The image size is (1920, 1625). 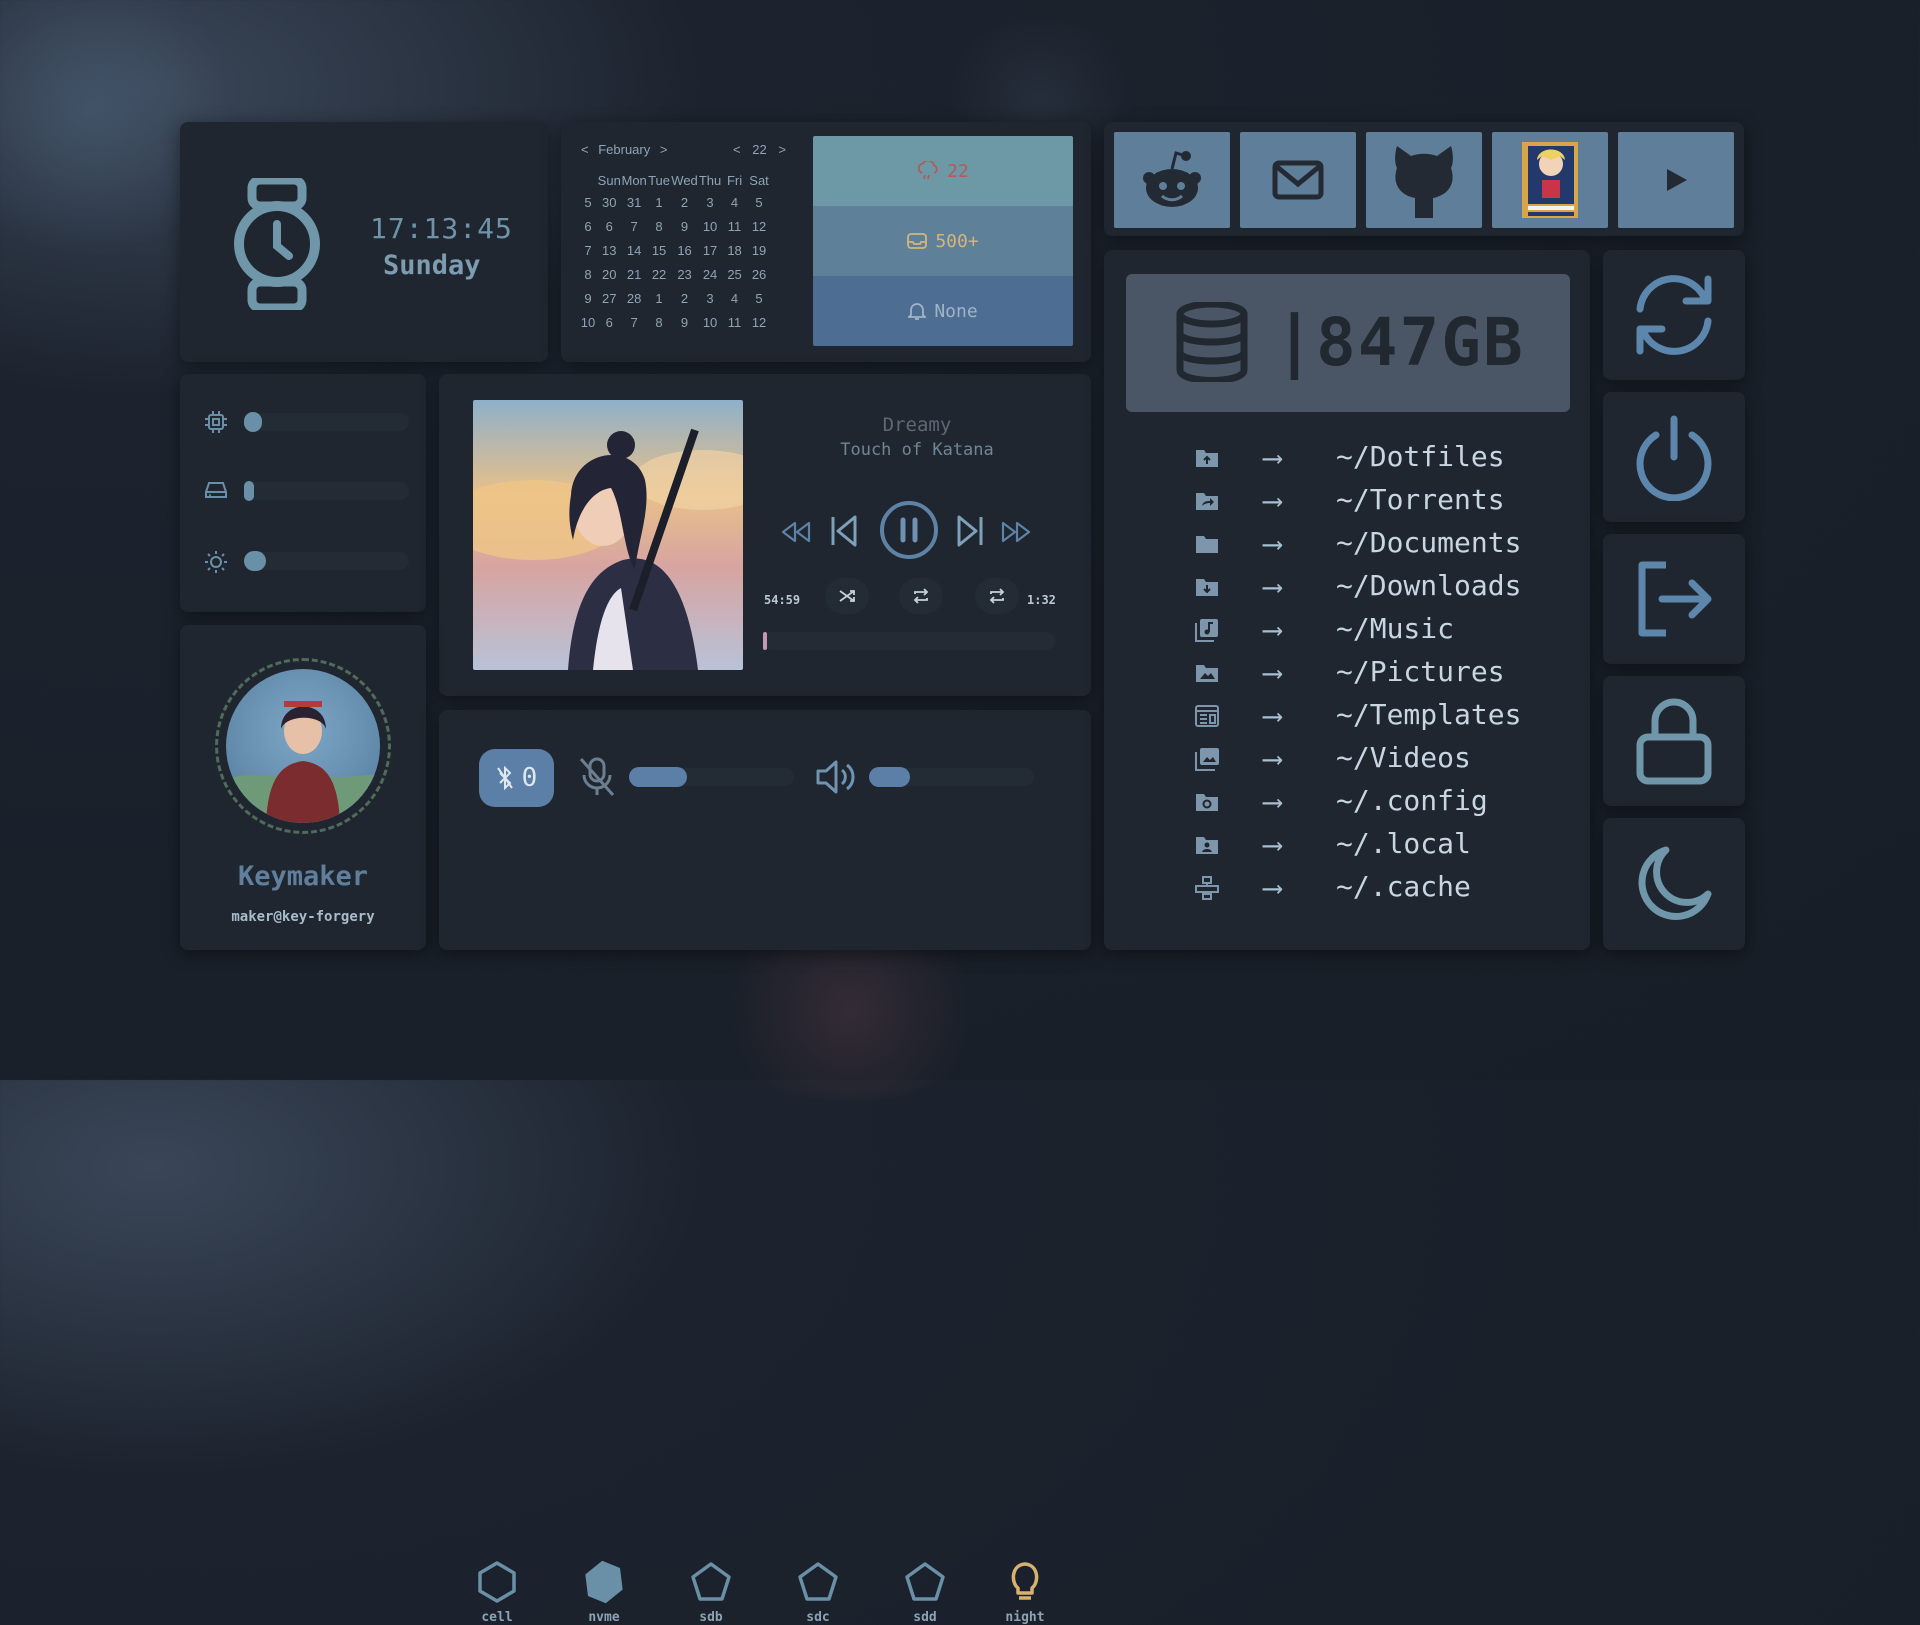 I want to click on fast-forward-button, so click(x=1016, y=532).